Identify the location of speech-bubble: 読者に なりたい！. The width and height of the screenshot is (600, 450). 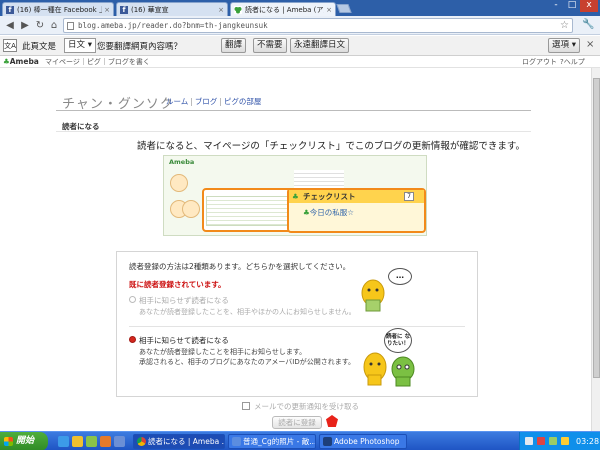
(398, 340).